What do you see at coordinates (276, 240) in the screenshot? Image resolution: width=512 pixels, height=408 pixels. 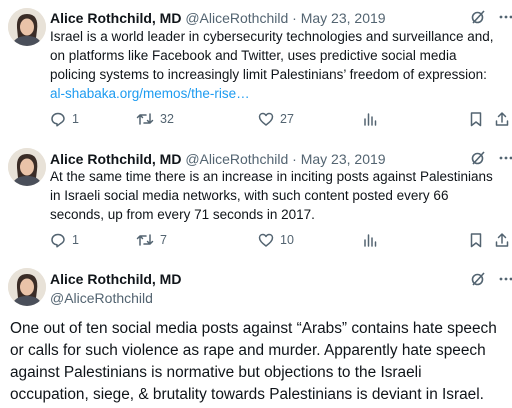 I see `like-button: 10` at bounding box center [276, 240].